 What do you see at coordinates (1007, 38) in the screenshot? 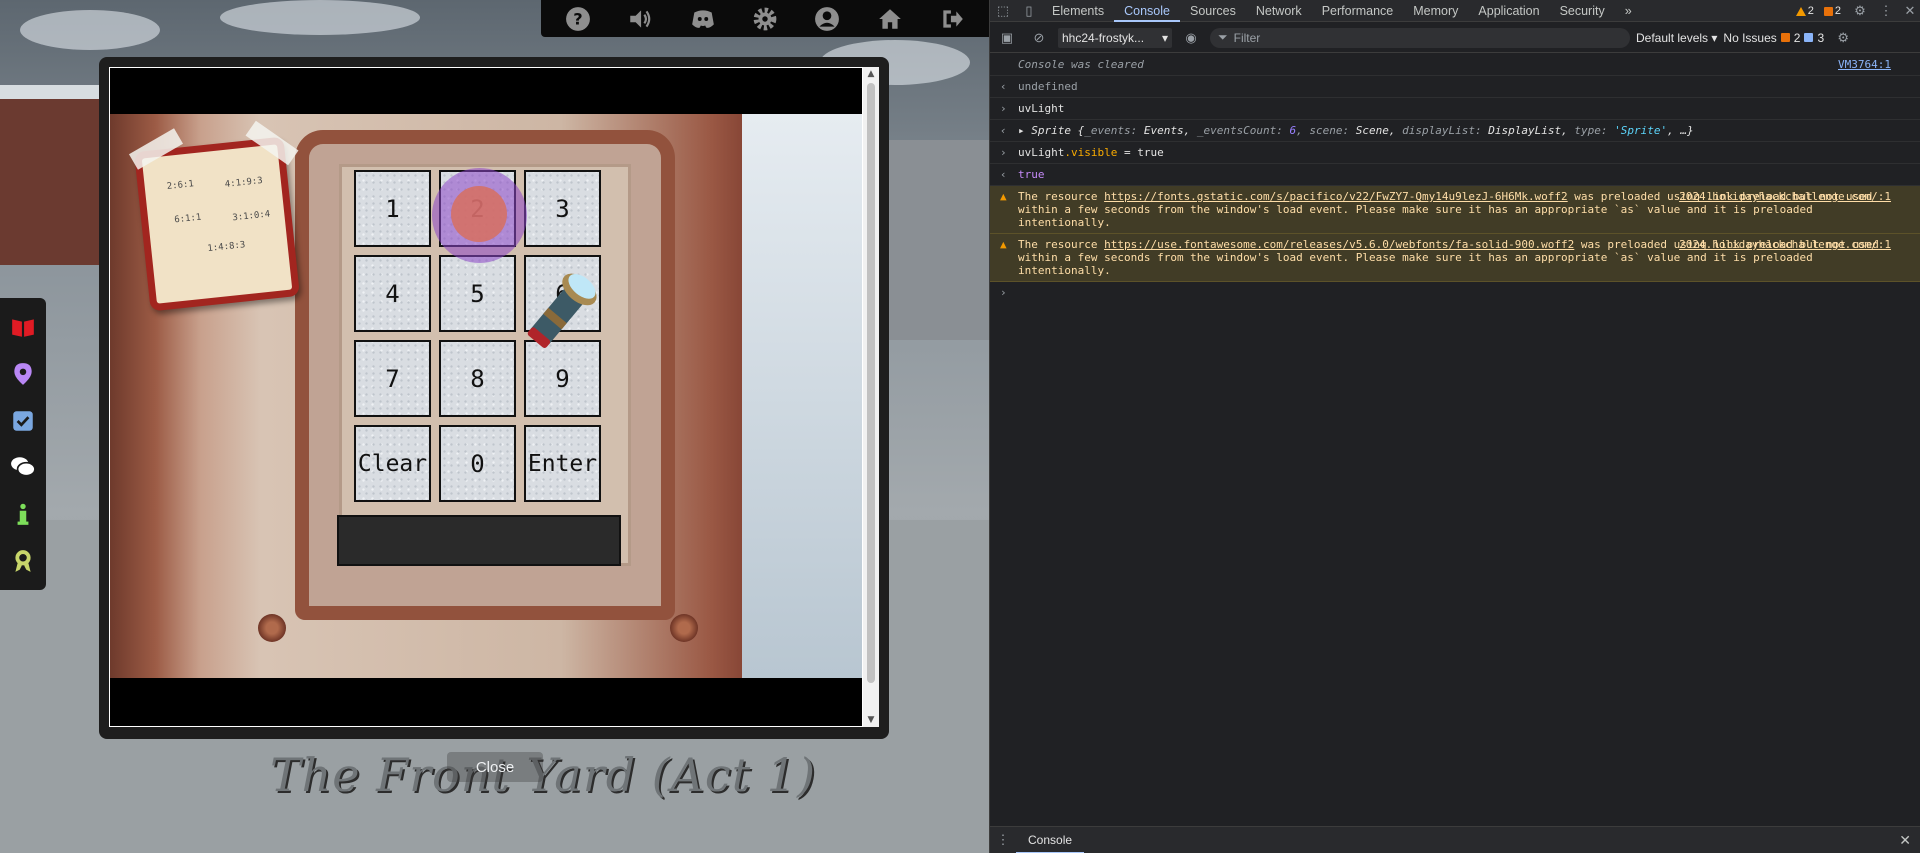
I see `sidebar-toggle-icon: ▣` at bounding box center [1007, 38].